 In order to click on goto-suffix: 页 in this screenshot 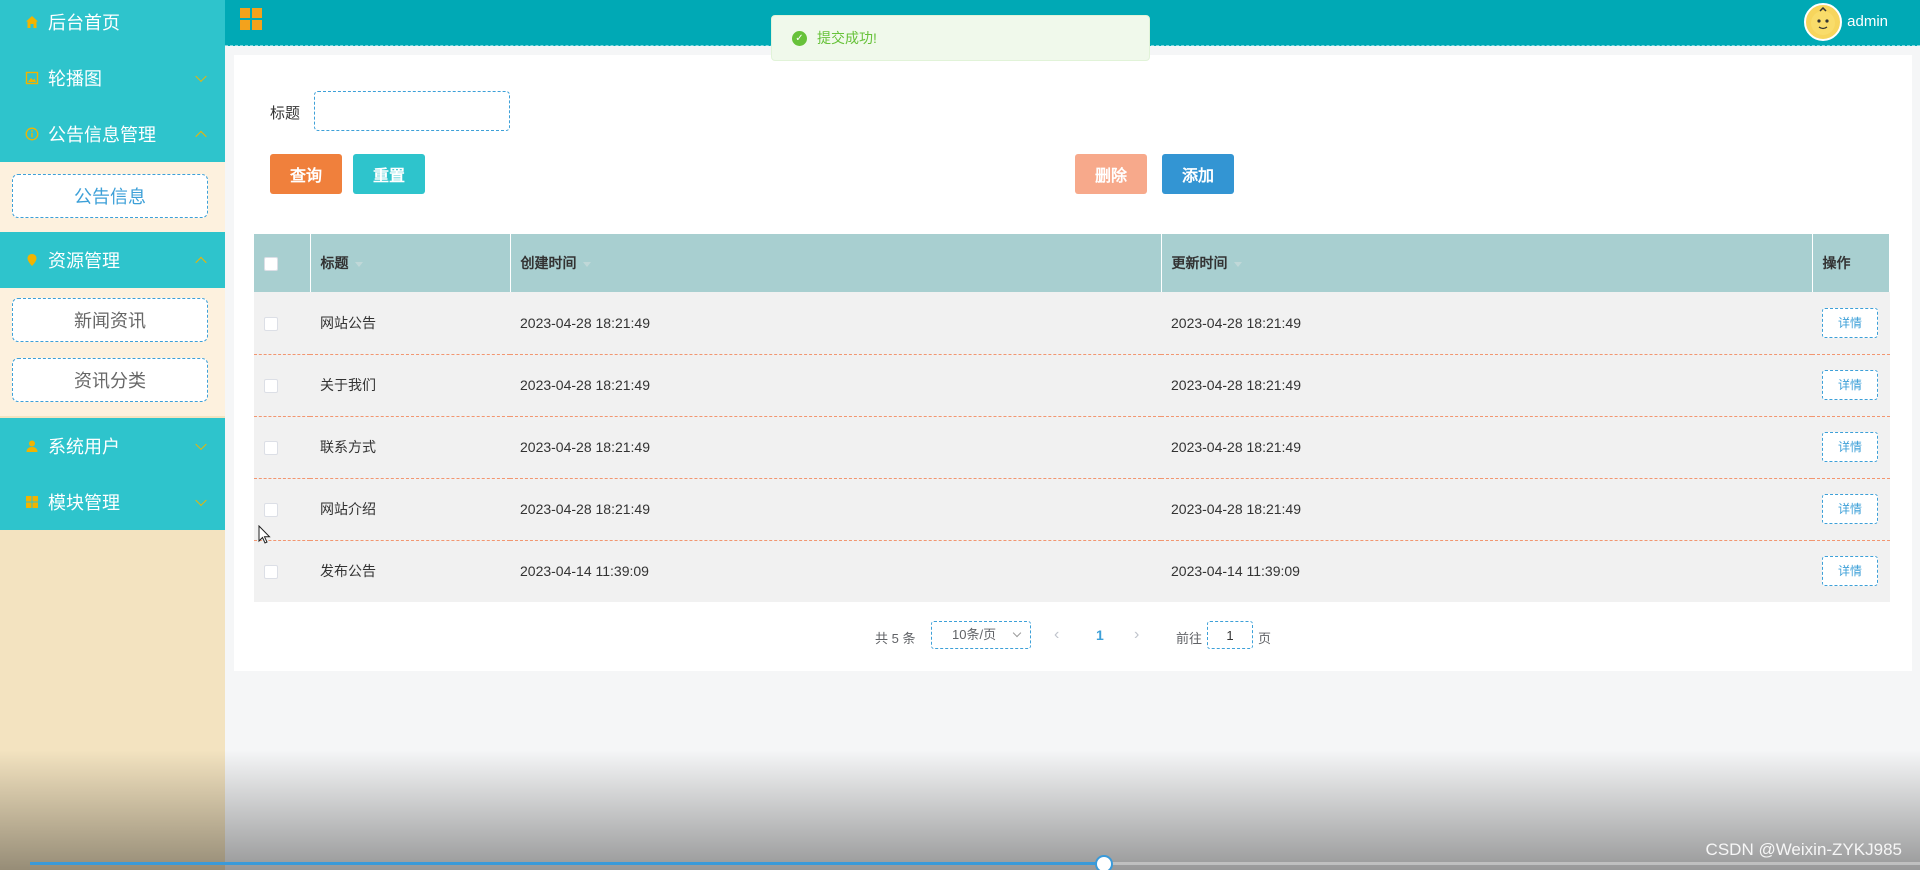, I will do `click(1265, 638)`.